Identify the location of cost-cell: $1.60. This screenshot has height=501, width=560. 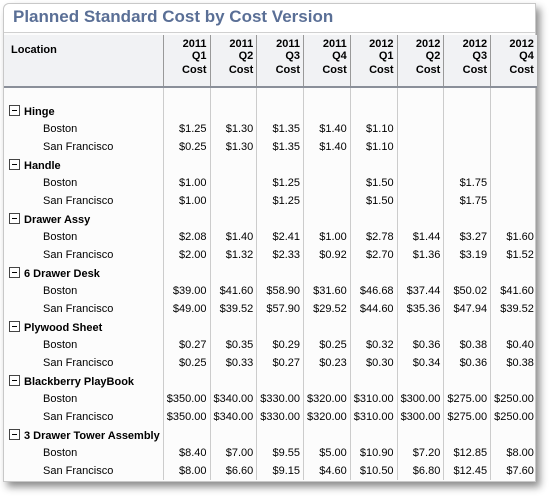
(513, 237).